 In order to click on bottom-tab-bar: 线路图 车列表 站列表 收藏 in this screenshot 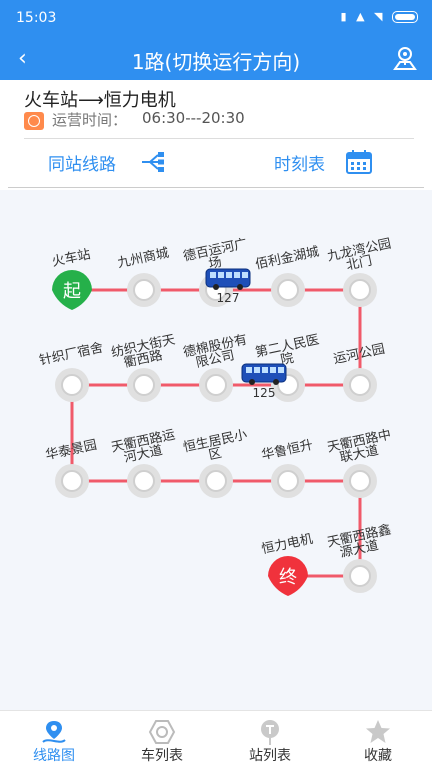, I will do `click(216, 739)`.